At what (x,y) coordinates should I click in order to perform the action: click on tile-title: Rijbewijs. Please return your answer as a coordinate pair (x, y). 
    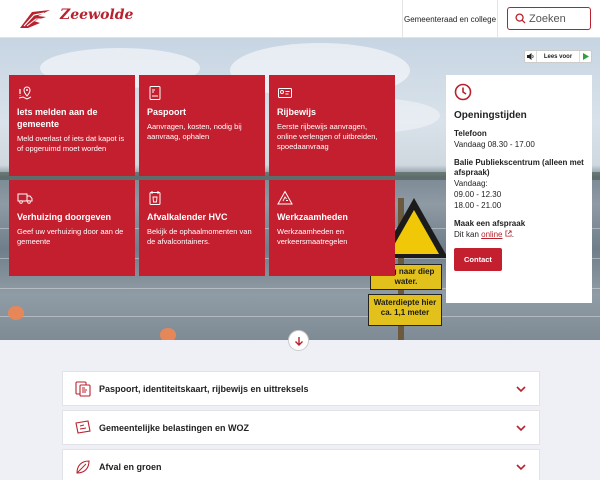
    Looking at the image, I should click on (297, 112).